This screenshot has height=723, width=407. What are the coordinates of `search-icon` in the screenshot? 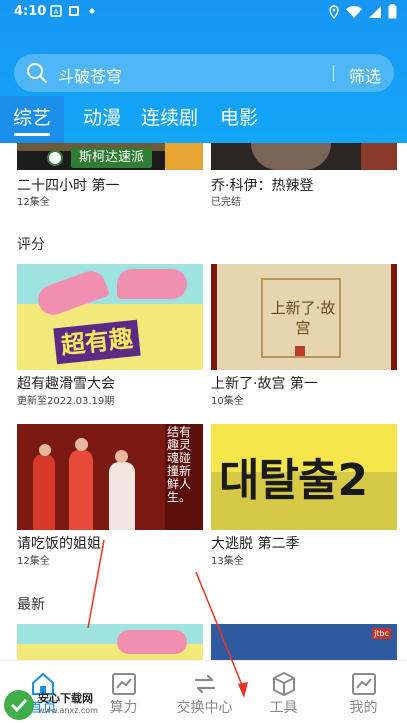 It's located at (37, 73).